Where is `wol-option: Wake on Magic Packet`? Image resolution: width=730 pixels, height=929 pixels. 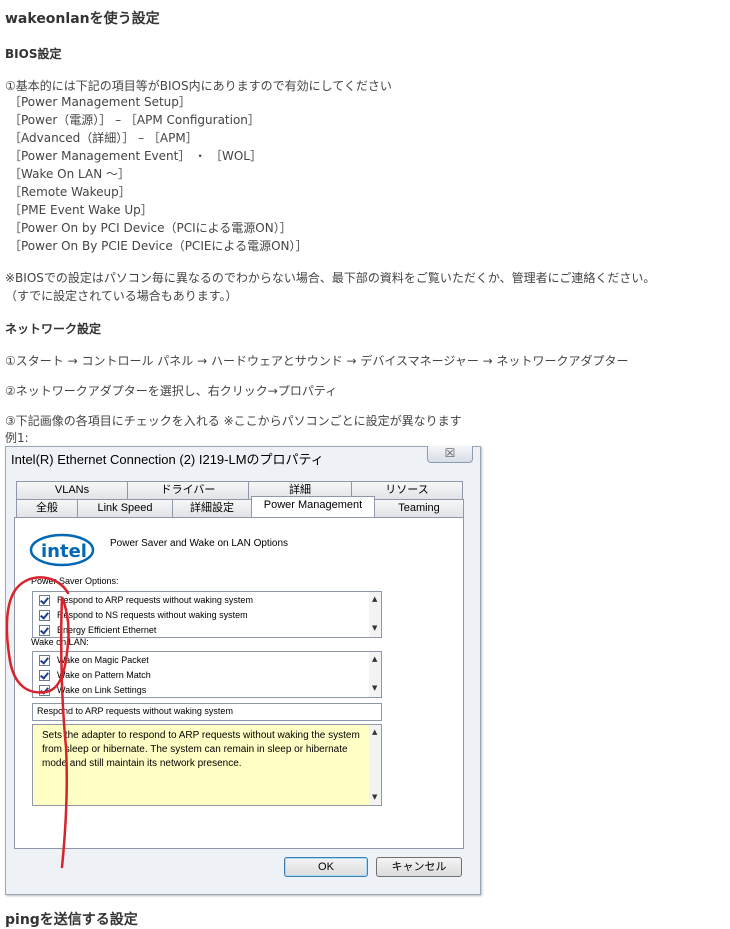
wol-option: Wake on Magic Packet is located at coordinates (94, 662).